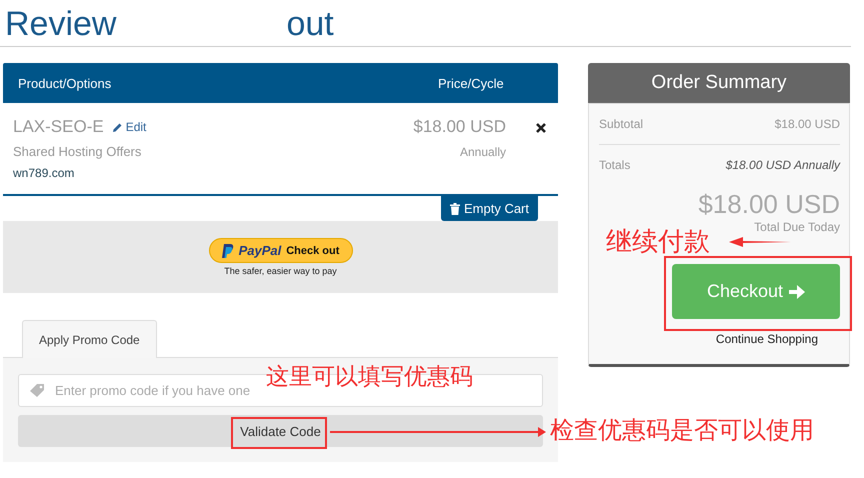  I want to click on pencil-icon, so click(117, 127).